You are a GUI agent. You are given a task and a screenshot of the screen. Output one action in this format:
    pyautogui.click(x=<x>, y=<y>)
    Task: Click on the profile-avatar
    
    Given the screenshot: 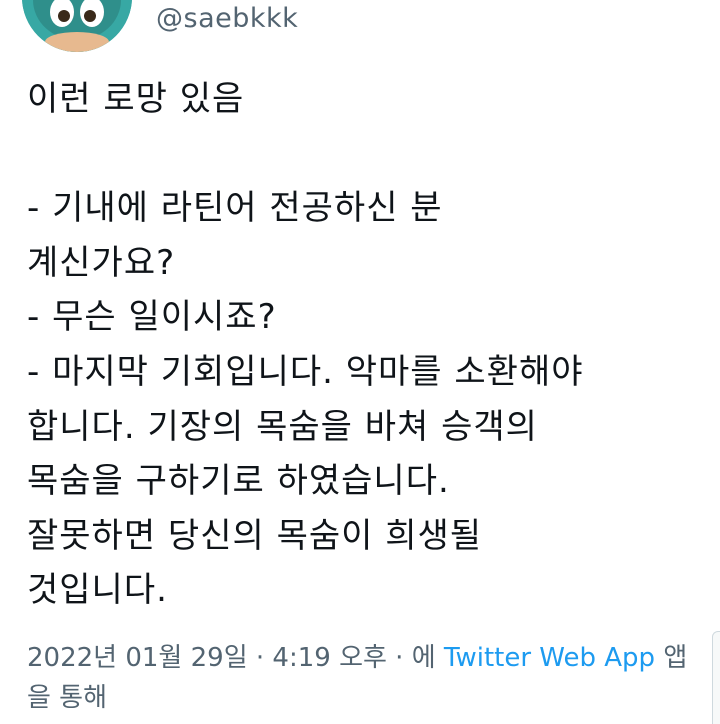 What is the action you would take?
    pyautogui.click(x=77, y=26)
    